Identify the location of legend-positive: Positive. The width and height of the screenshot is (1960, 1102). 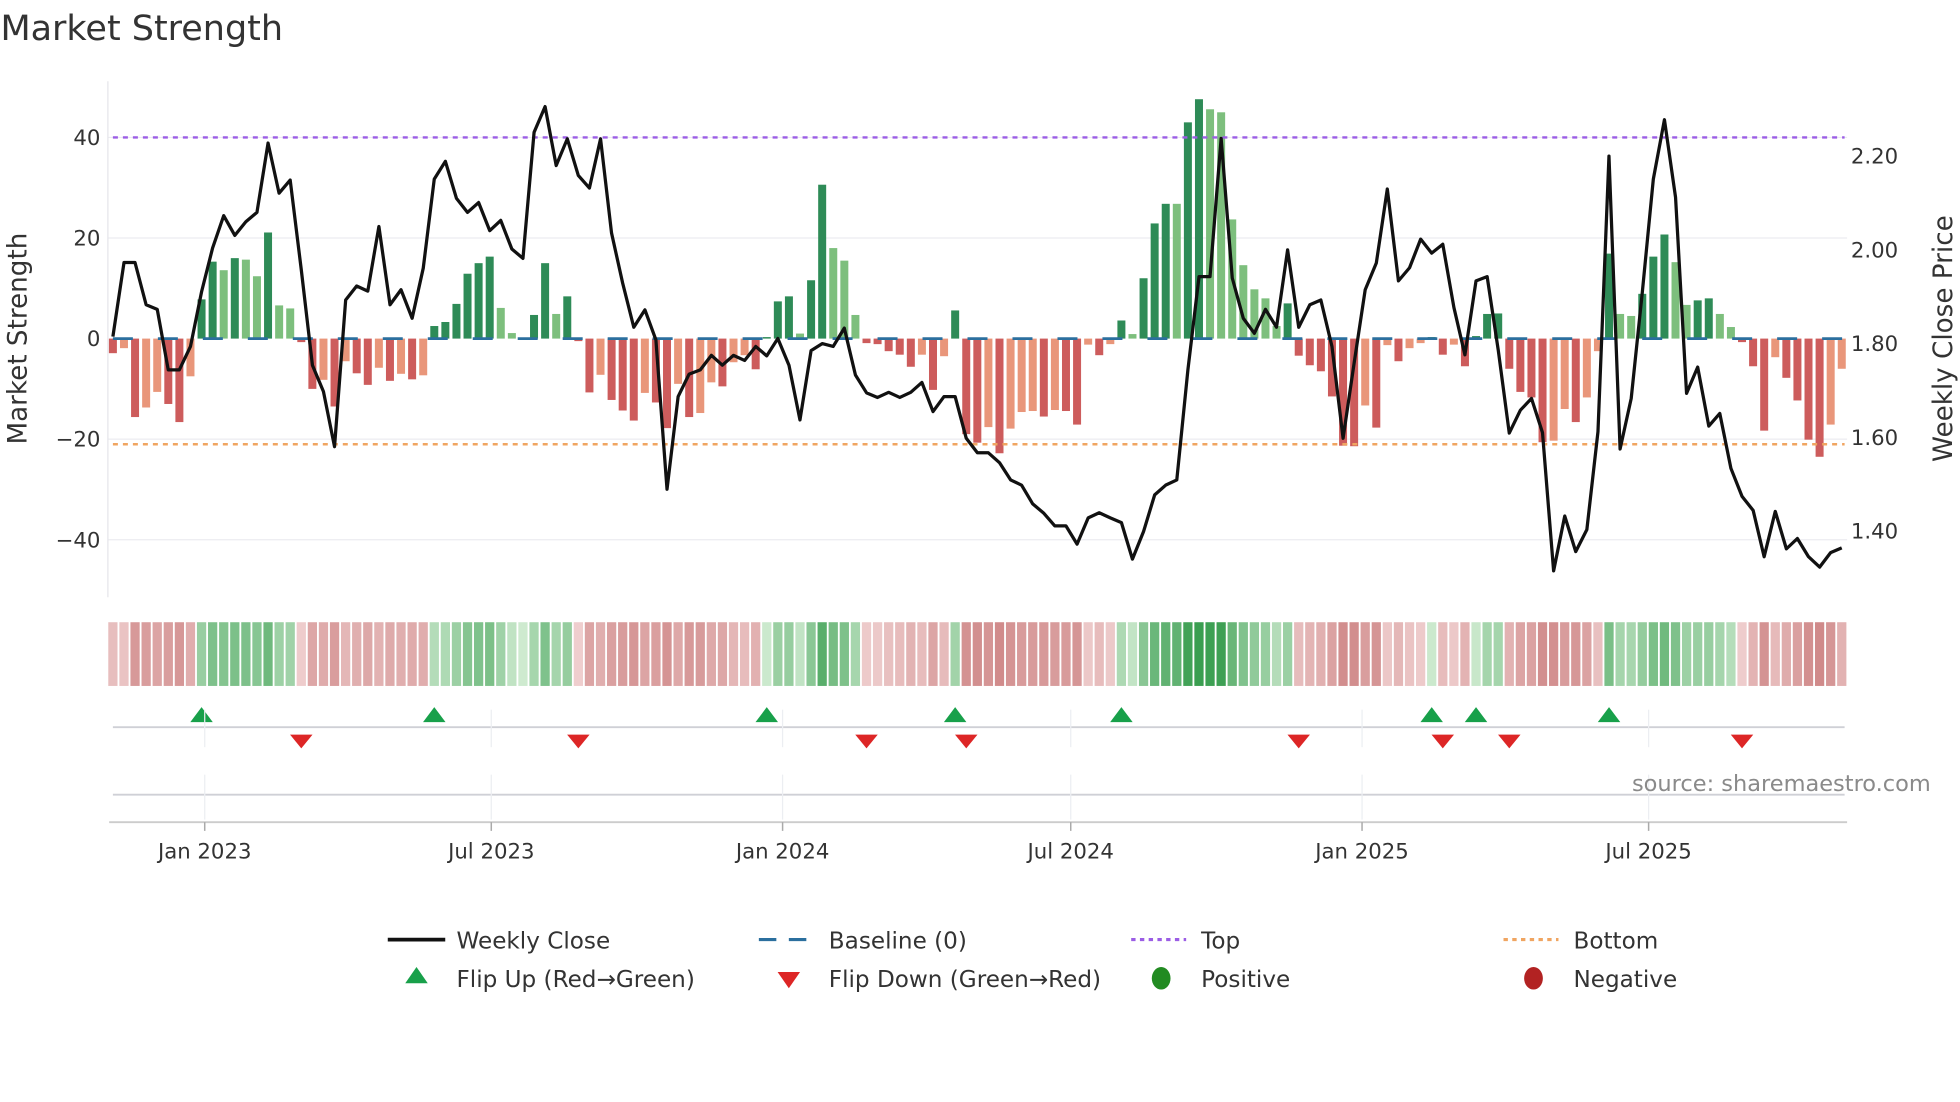
(1220, 980).